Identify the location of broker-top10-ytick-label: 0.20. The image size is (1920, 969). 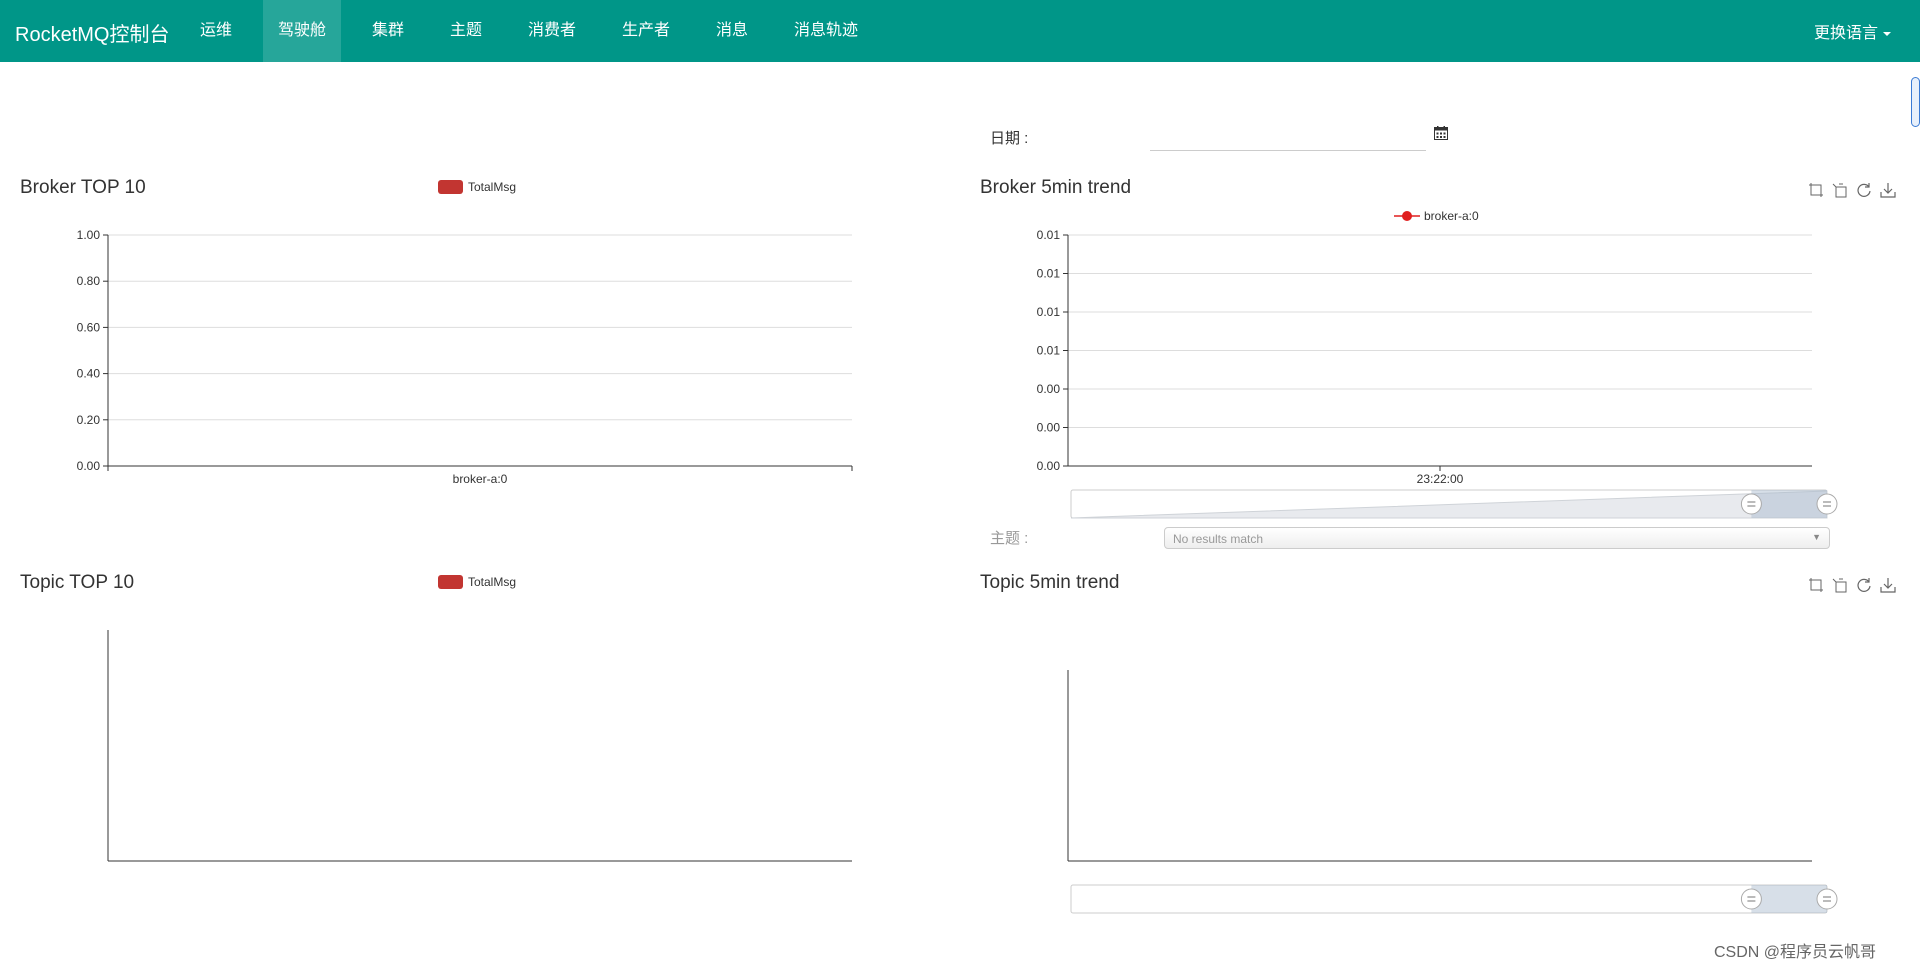
(89, 420).